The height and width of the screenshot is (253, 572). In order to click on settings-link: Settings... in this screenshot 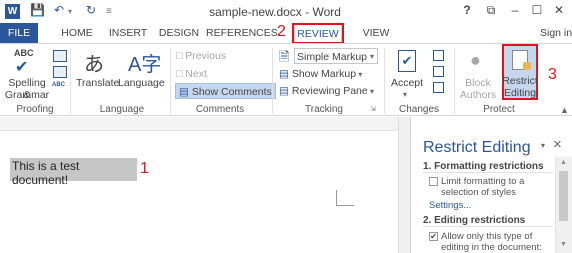, I will do `click(450, 205)`.